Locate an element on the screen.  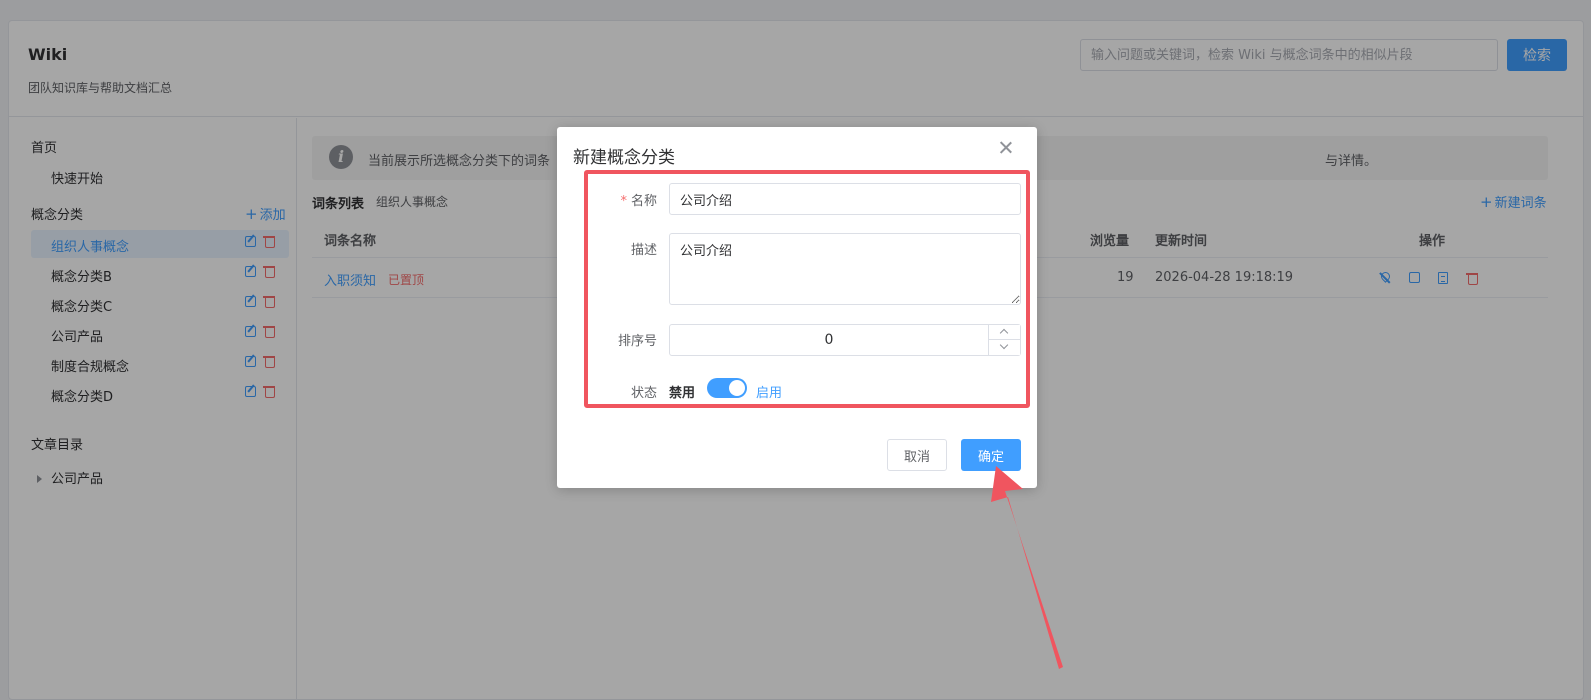
dialog-title: 新建概念分类 is located at coordinates (624, 158).